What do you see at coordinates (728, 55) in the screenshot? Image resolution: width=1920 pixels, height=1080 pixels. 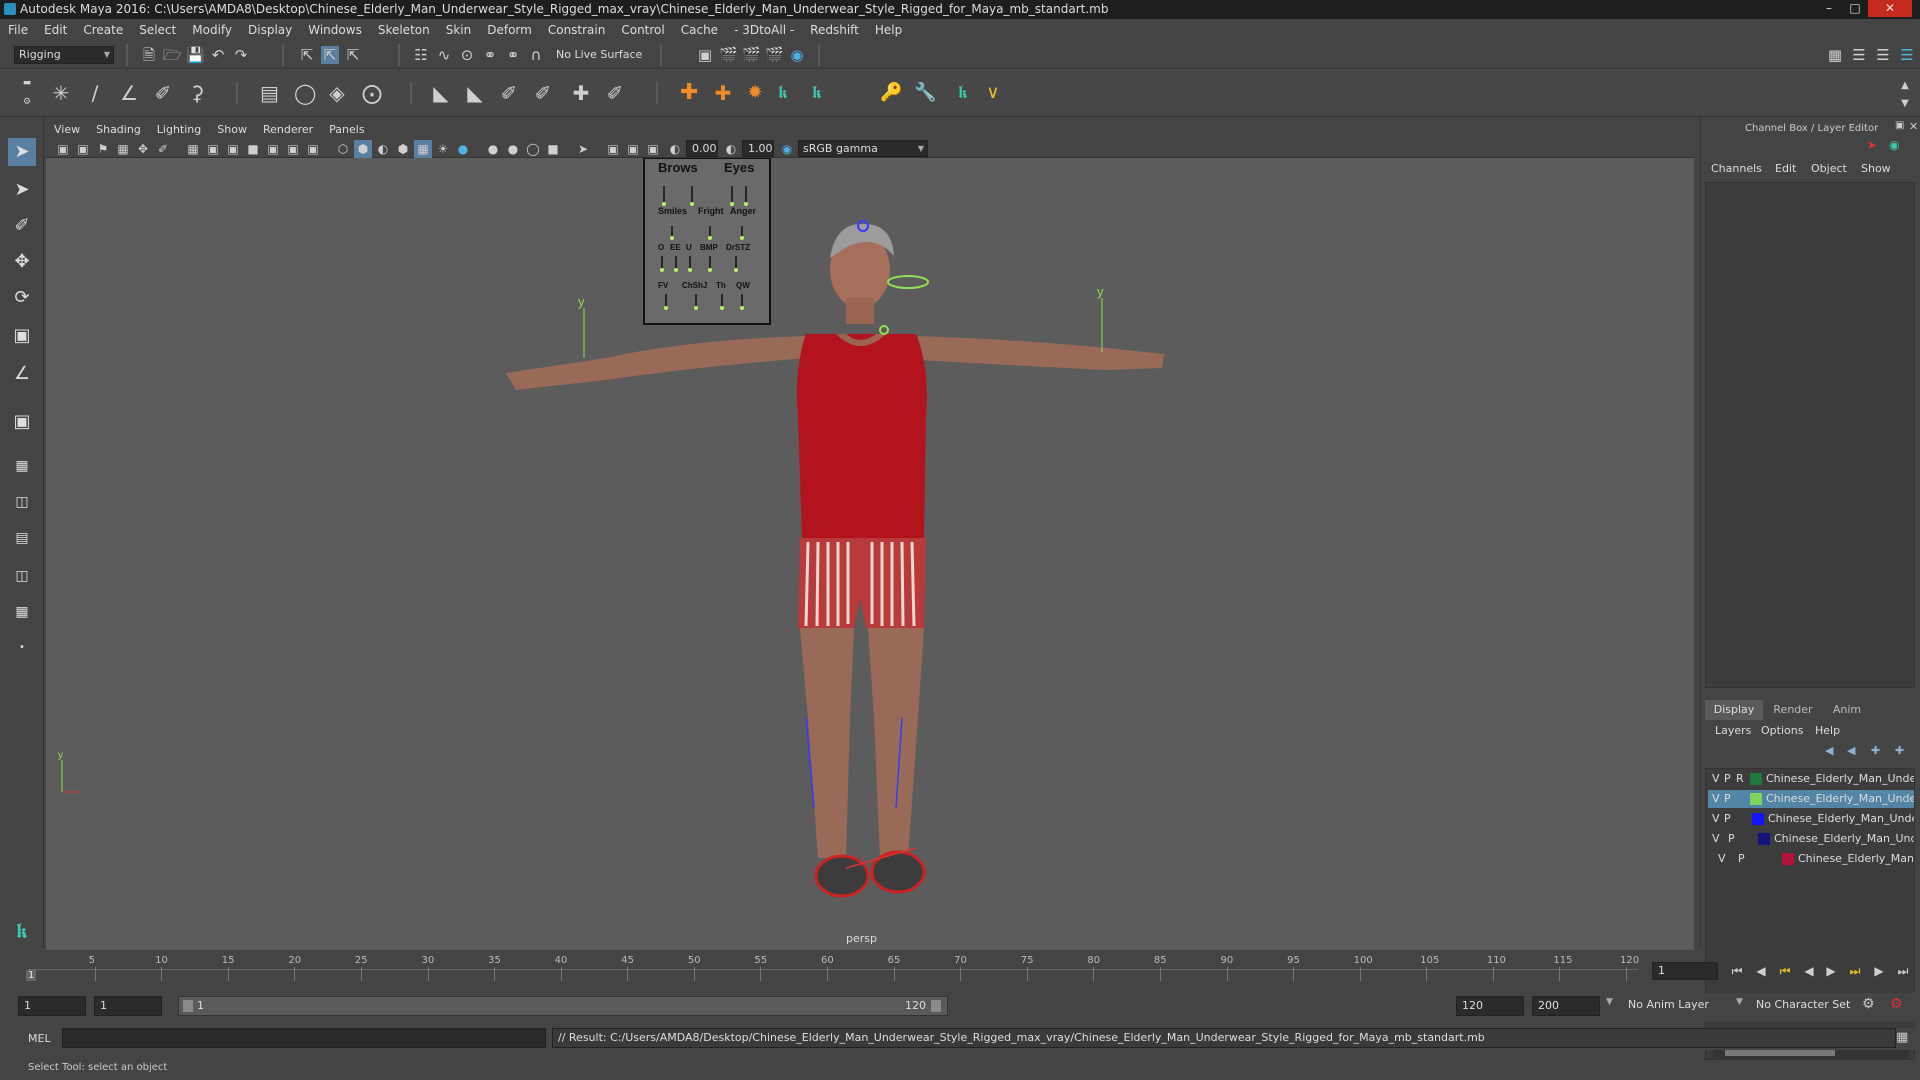 I see `render-frame-icon: 🎬` at bounding box center [728, 55].